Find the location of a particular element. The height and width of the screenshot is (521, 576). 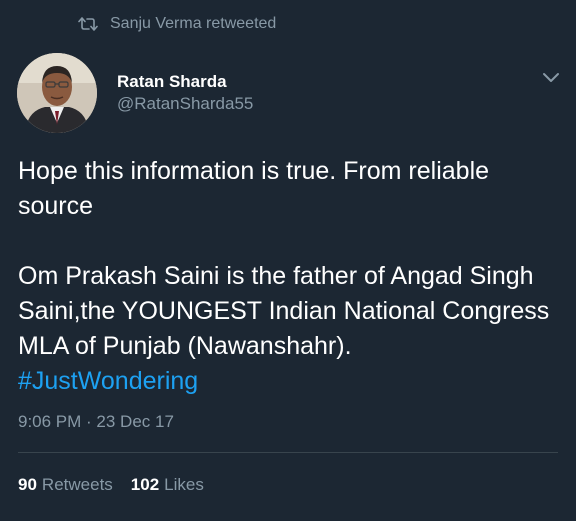

tweet-stats: 90 Retweets 102 Likes is located at coordinates (111, 485).